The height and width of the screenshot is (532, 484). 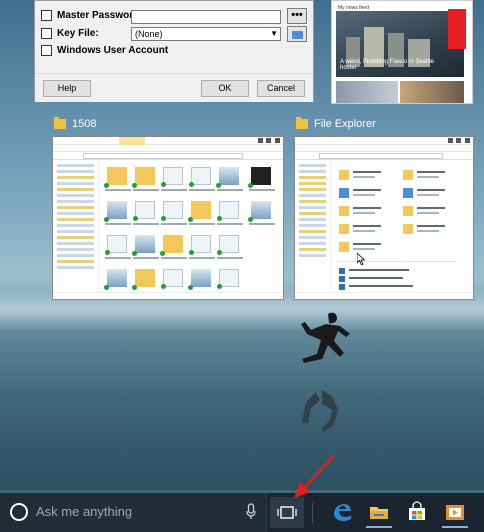 I want to click on task-view-title-1508: 1508, so click(x=75, y=123).